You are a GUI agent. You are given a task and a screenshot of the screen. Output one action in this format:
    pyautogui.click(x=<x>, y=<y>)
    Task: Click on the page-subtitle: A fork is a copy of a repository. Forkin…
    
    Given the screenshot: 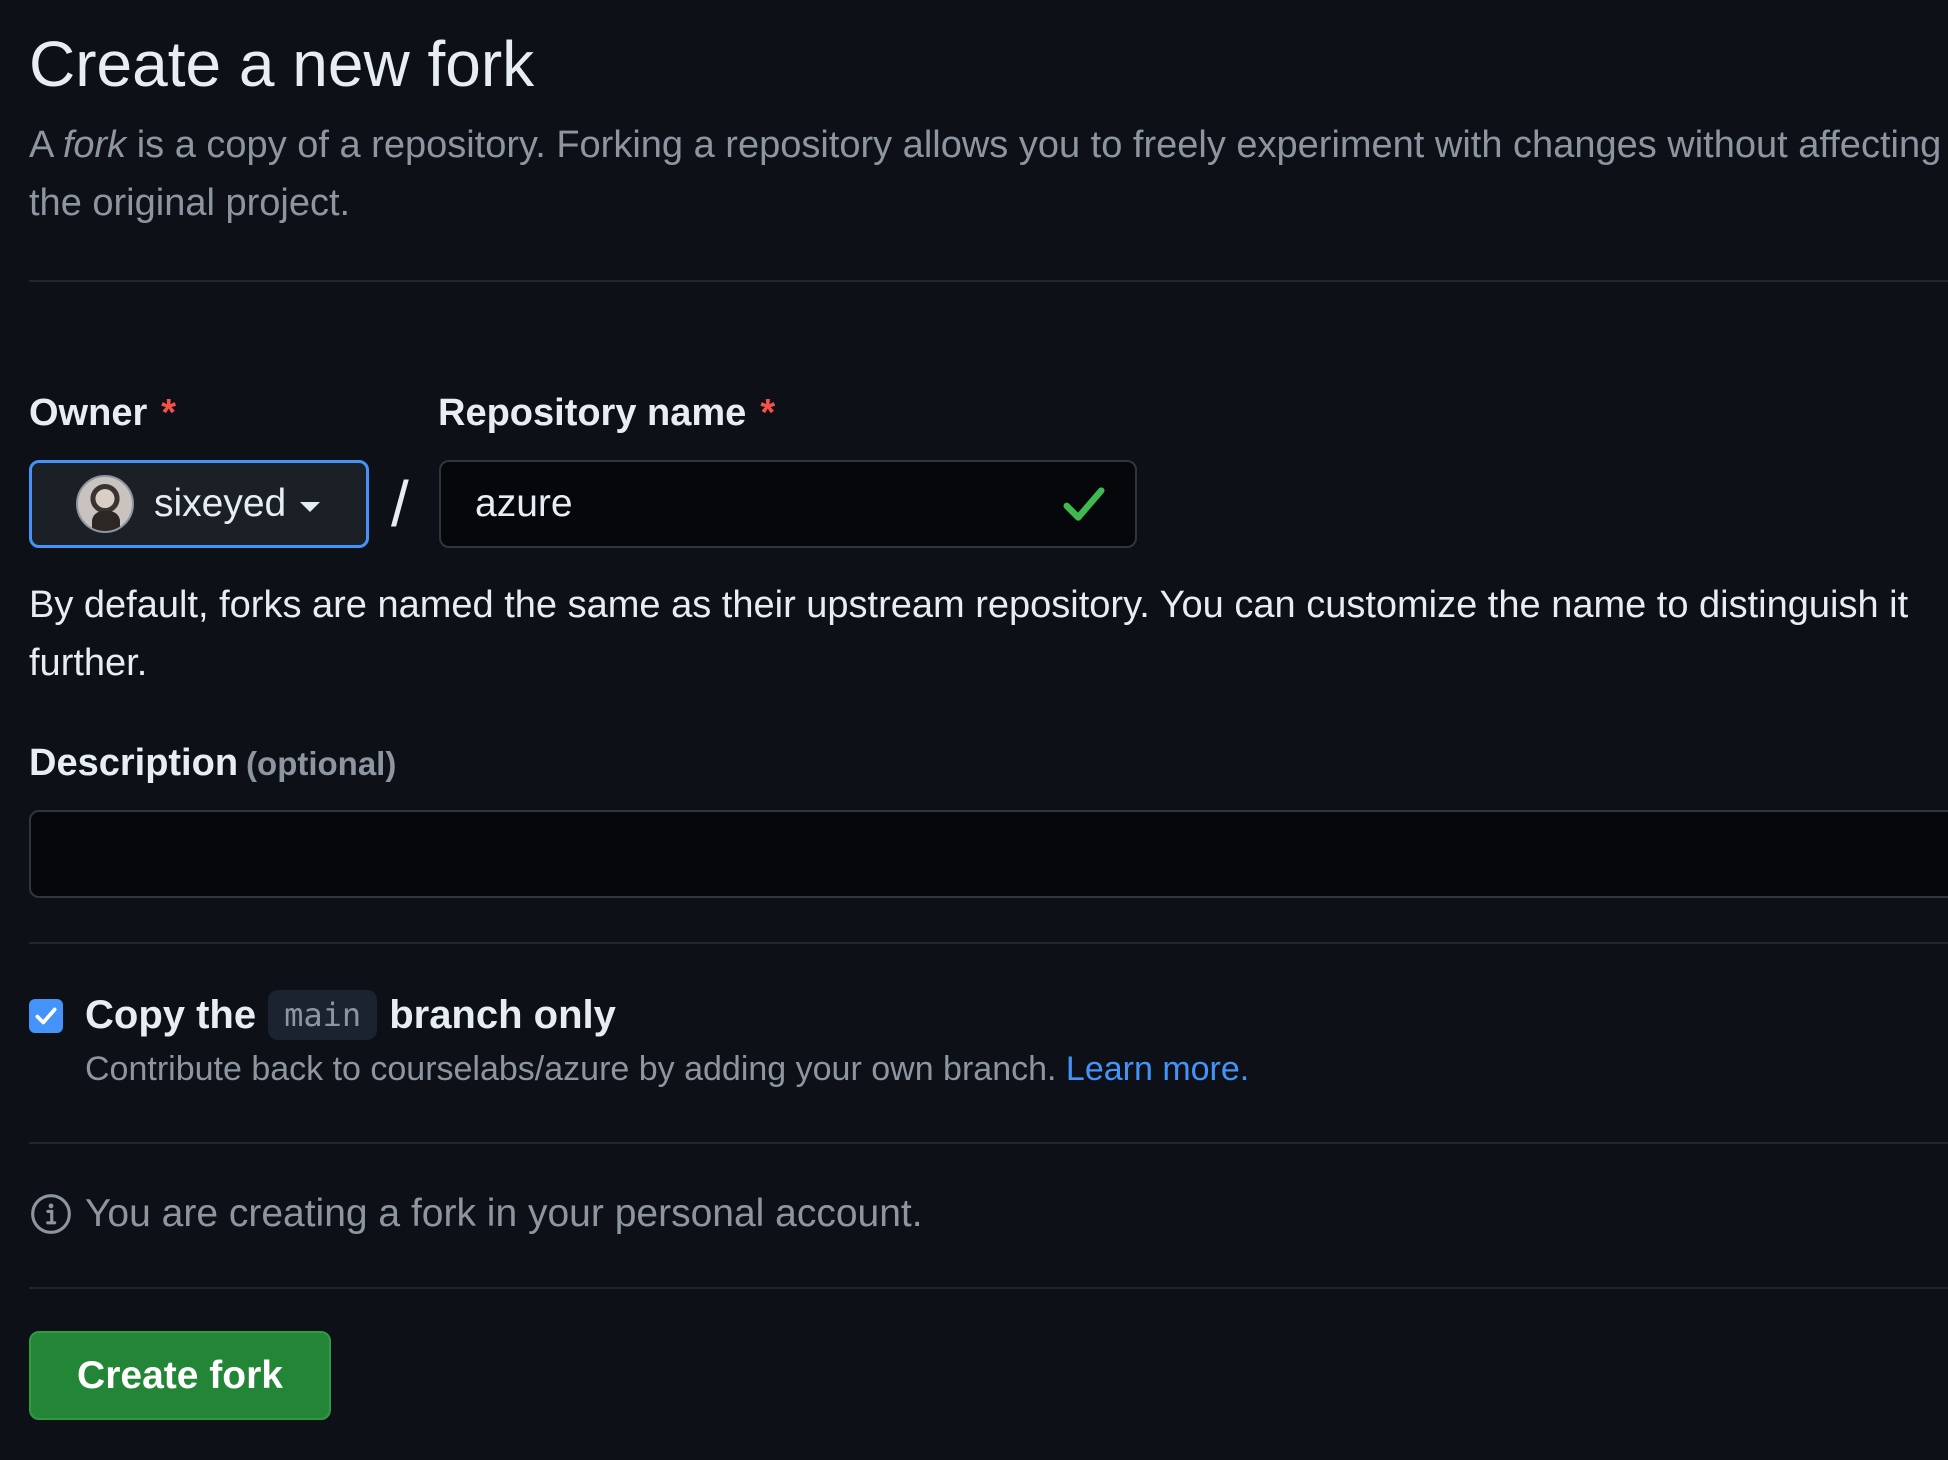 What is the action you would take?
    pyautogui.click(x=988, y=174)
    